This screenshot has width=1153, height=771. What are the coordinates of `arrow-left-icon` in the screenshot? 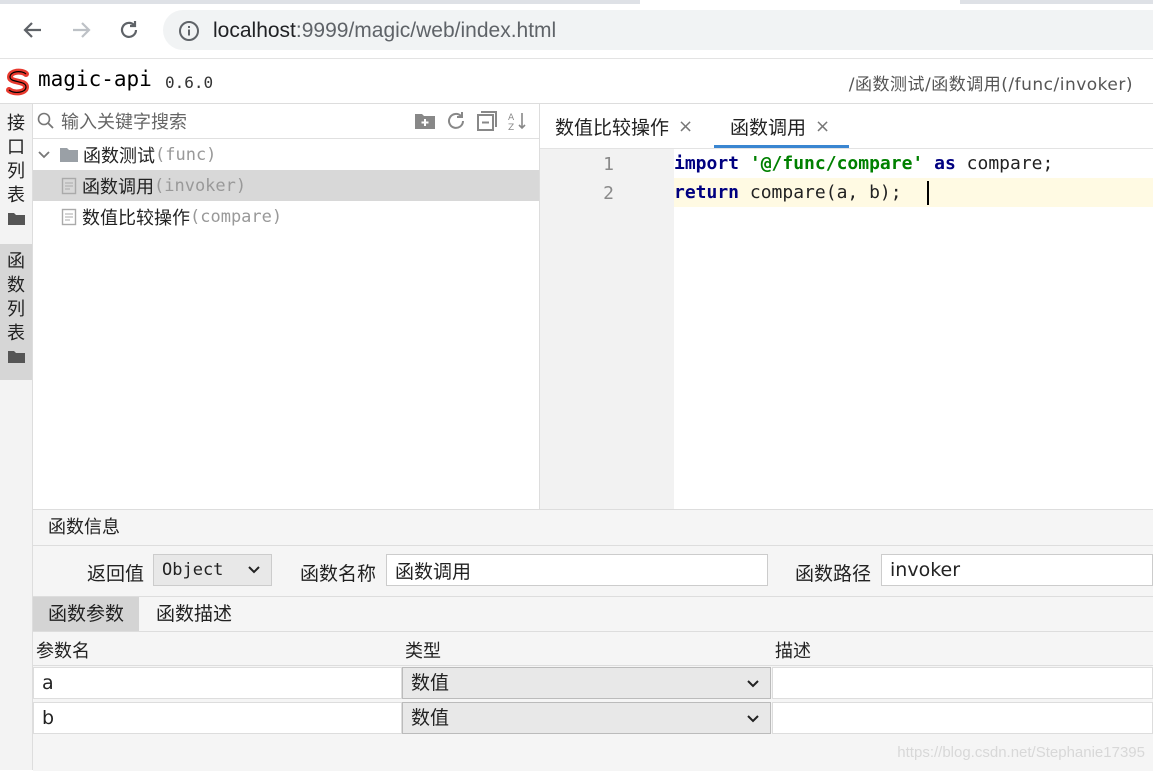 It's located at (32, 30).